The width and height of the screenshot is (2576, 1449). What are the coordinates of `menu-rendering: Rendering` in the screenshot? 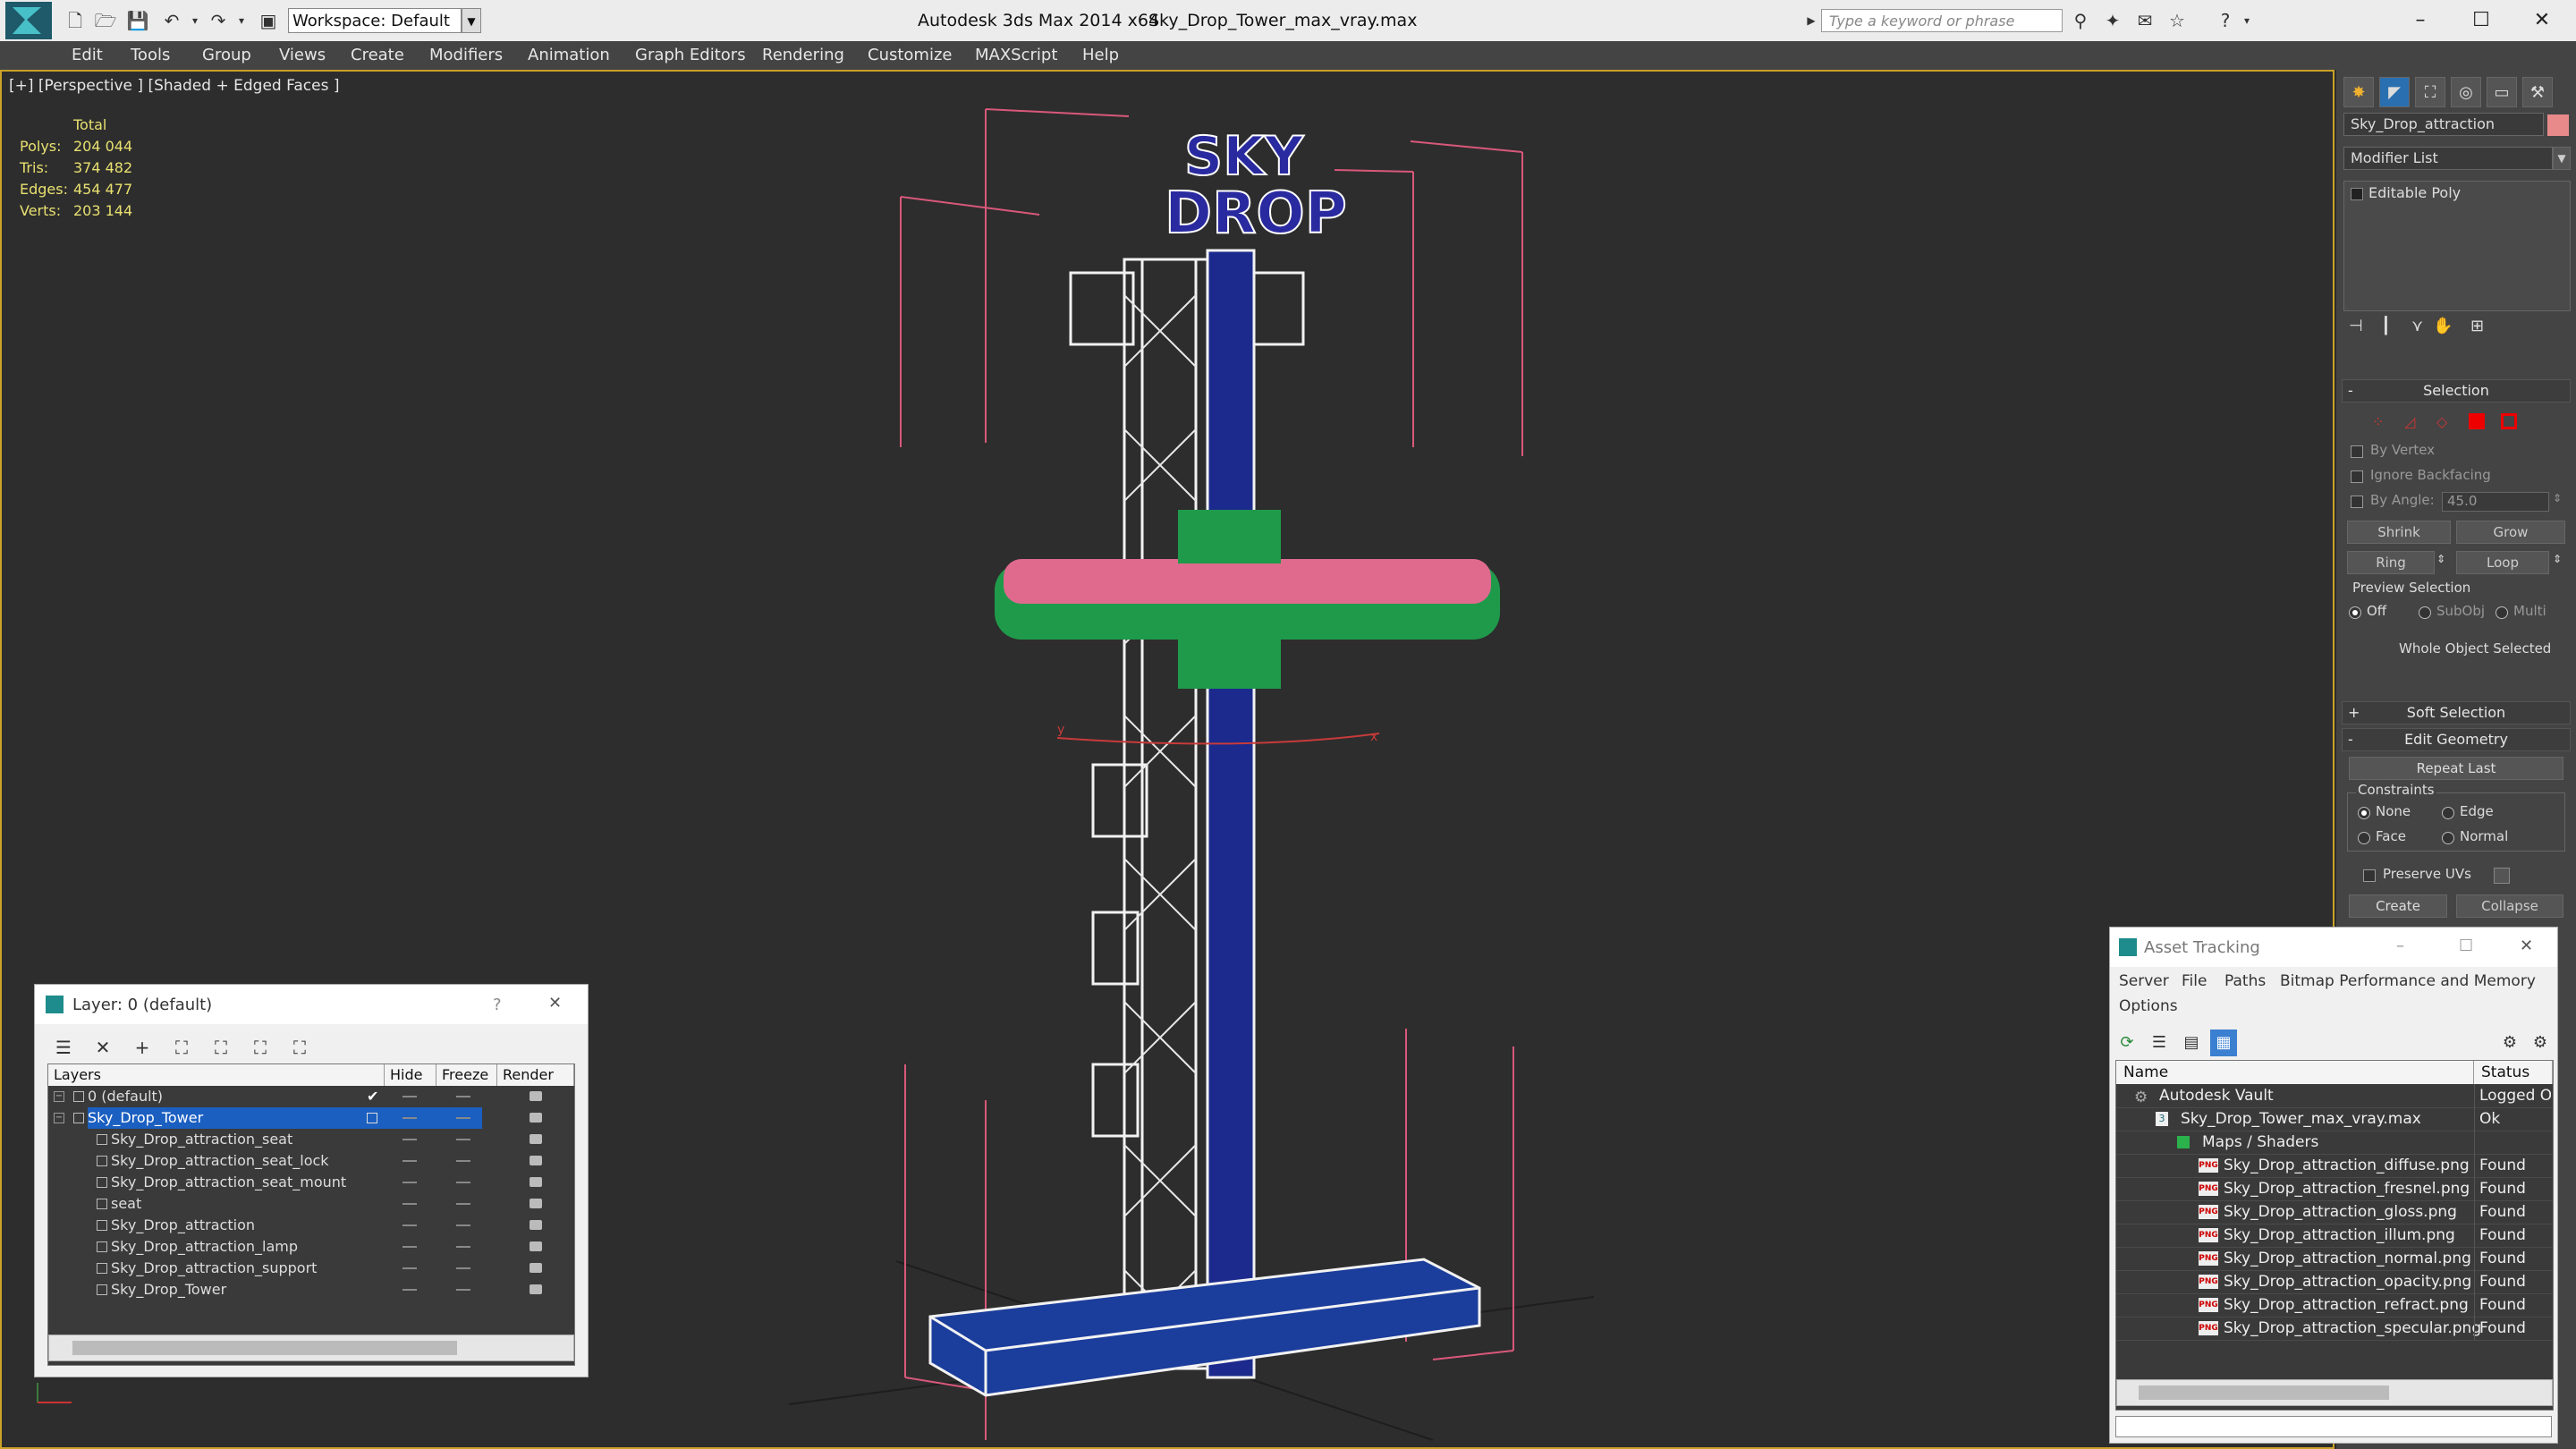 It's located at (803, 55).